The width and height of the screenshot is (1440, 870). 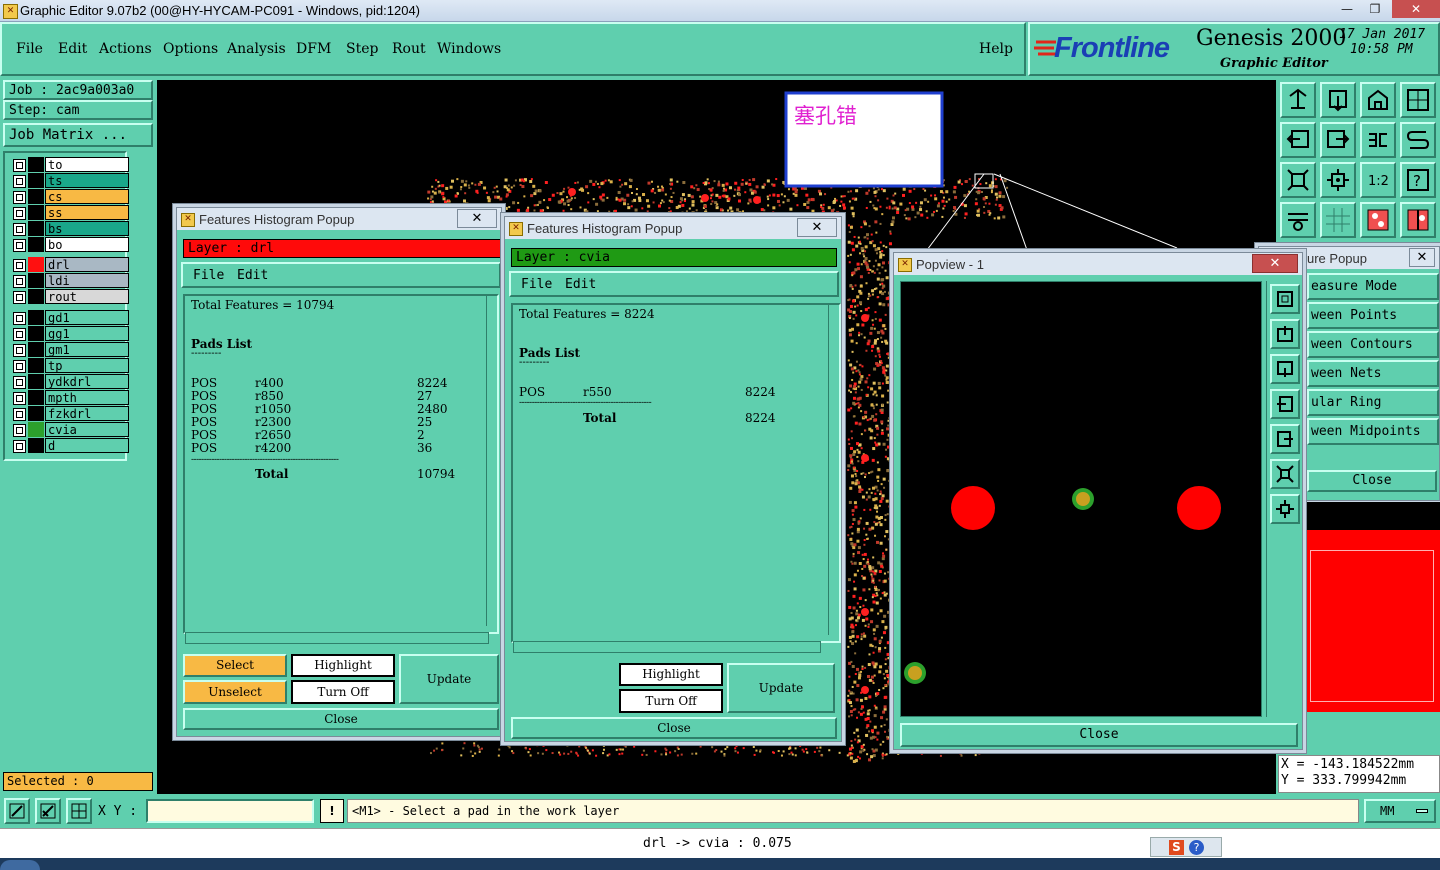 What do you see at coordinates (1418, 220) in the screenshot?
I see `layer-compare-icon` at bounding box center [1418, 220].